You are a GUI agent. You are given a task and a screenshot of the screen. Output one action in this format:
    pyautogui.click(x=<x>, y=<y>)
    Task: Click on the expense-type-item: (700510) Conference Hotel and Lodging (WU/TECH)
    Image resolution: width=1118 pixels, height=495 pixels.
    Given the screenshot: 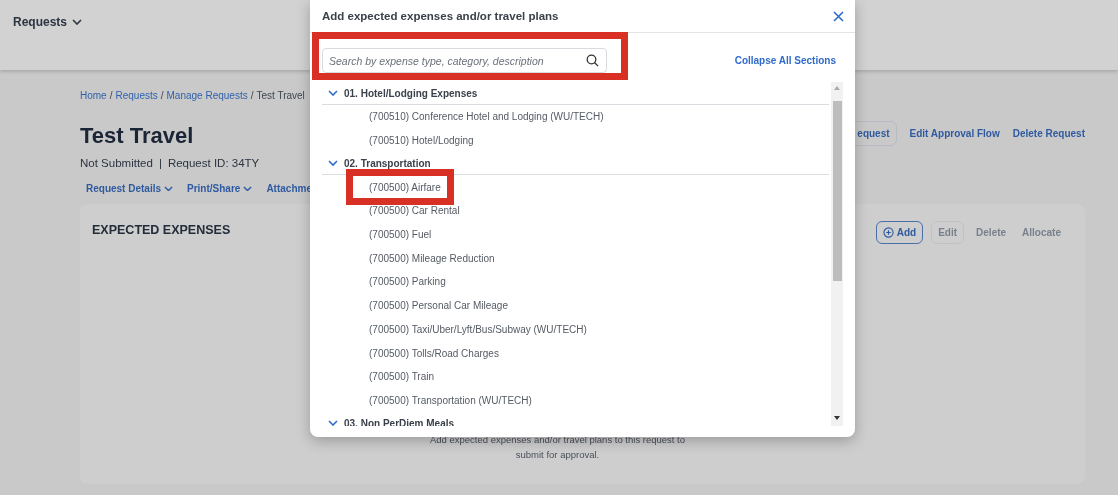 What is the action you would take?
    pyautogui.click(x=463, y=117)
    